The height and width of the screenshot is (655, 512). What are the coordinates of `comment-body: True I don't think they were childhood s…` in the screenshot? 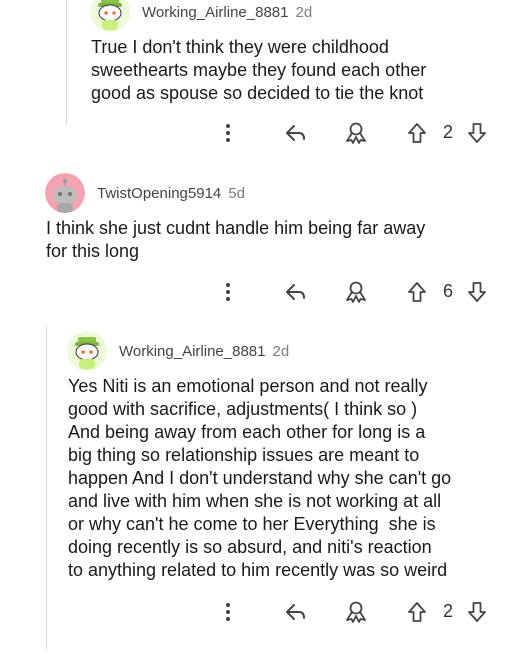 It's located at (259, 70).